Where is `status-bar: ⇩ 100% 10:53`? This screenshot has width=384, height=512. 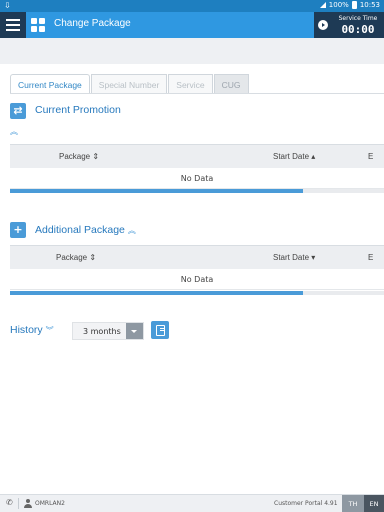 status-bar: ⇩ 100% 10:53 is located at coordinates (192, 6).